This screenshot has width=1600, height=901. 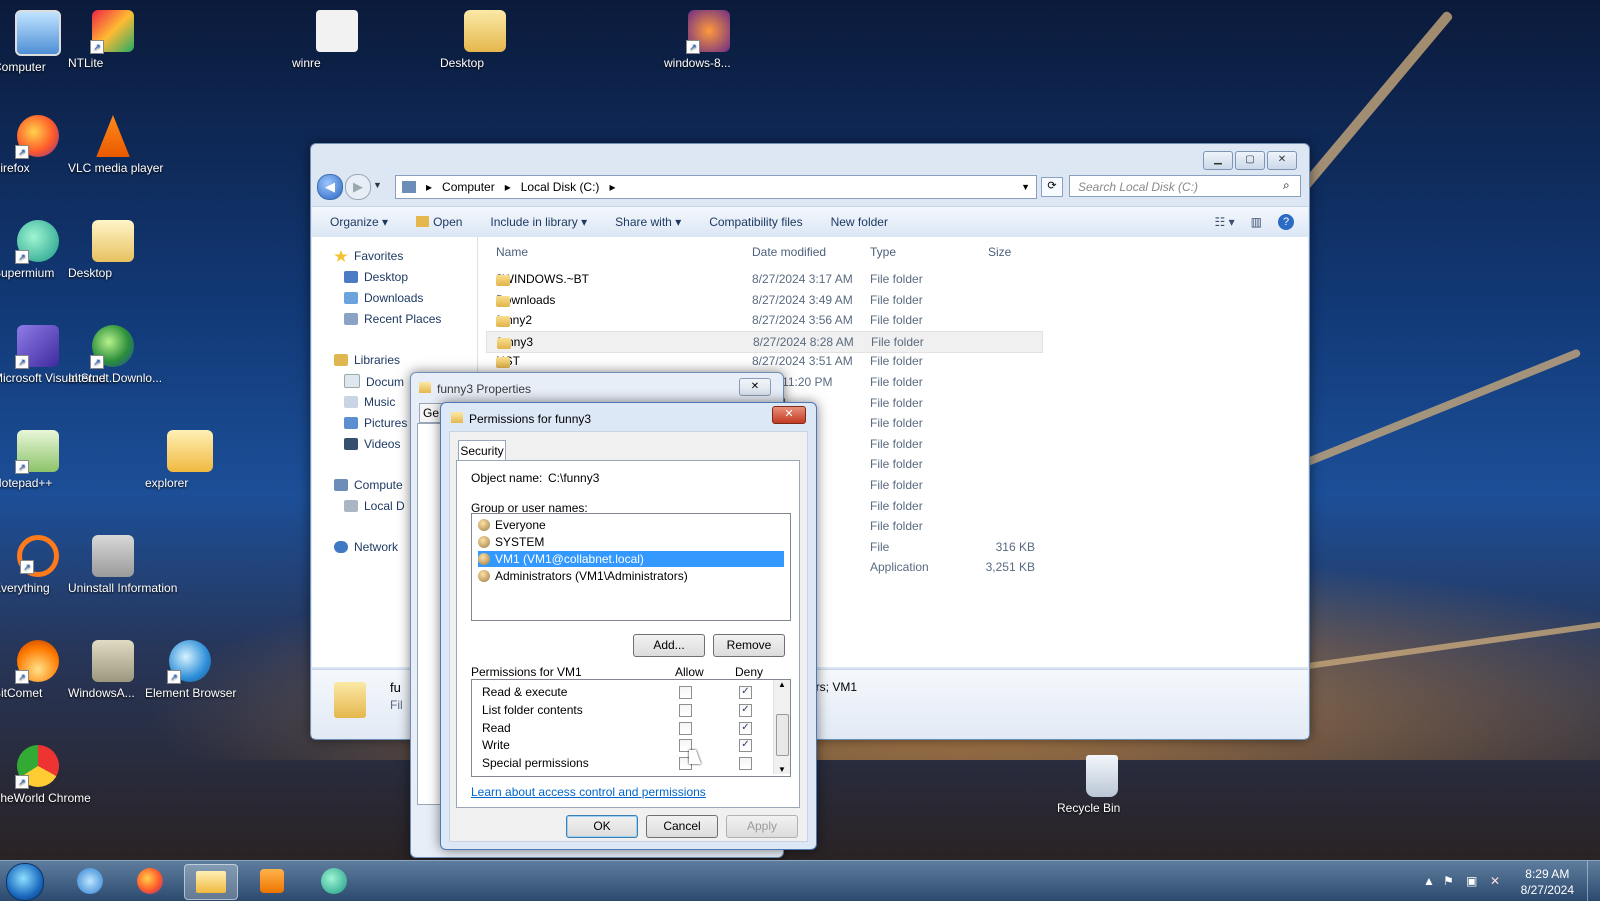 What do you see at coordinates (763, 300) in the screenshot?
I see `file-row: Downloads 8/27/2024 3:49 AM File folder` at bounding box center [763, 300].